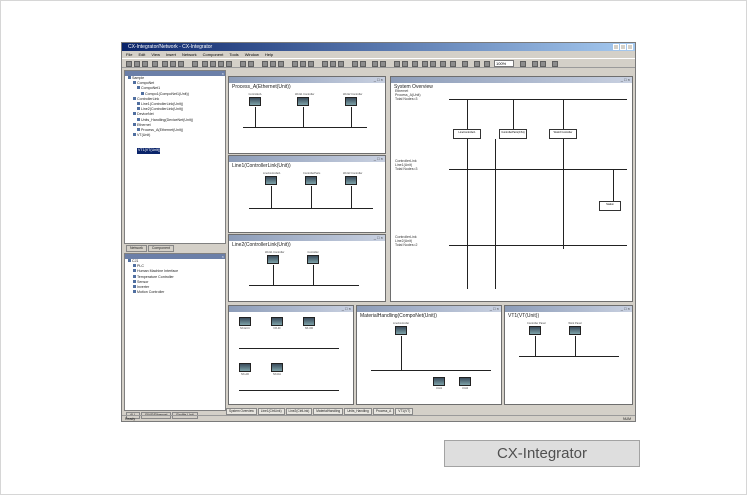  Describe the element at coordinates (291, 355) in the screenshot. I see `componet-devices-window: _ □ × NX-ECC NX-ID NX-OD NX-AD NX-DA` at that location.